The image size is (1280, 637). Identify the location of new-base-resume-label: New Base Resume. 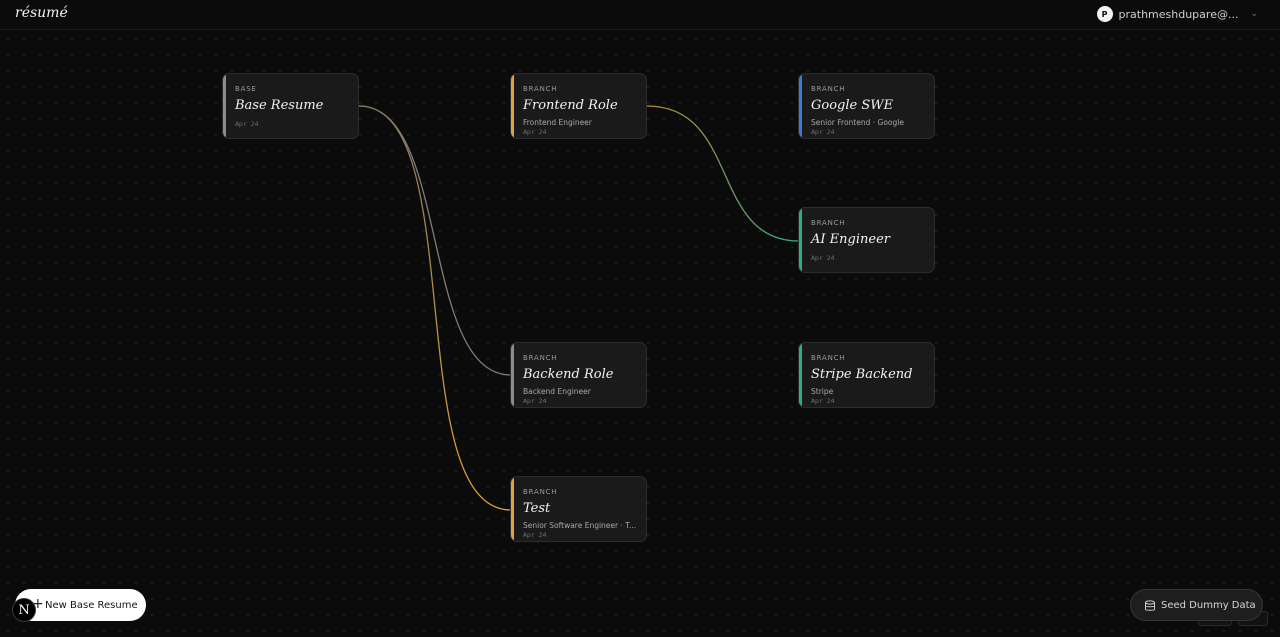
(91, 605).